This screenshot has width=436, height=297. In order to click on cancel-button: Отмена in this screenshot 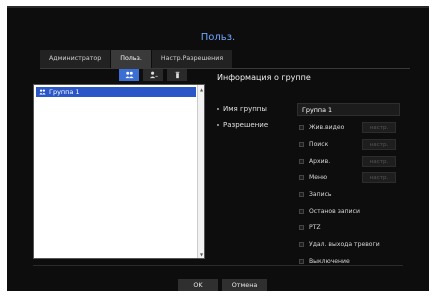, I will do `click(244, 285)`.